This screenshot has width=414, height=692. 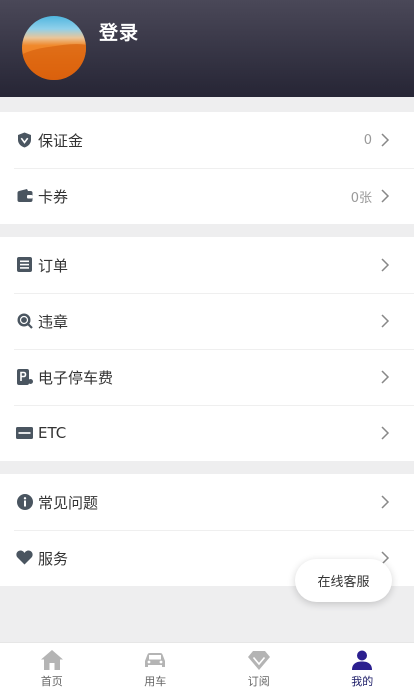 I want to click on bottom-tab-bar: 首页 用车 订阅 我的, so click(x=207, y=667).